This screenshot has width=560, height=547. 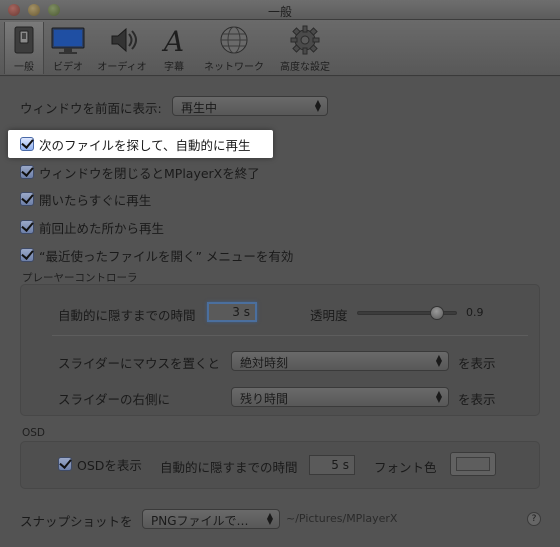 I want to click on svg-text: A, so click(x=172, y=40).